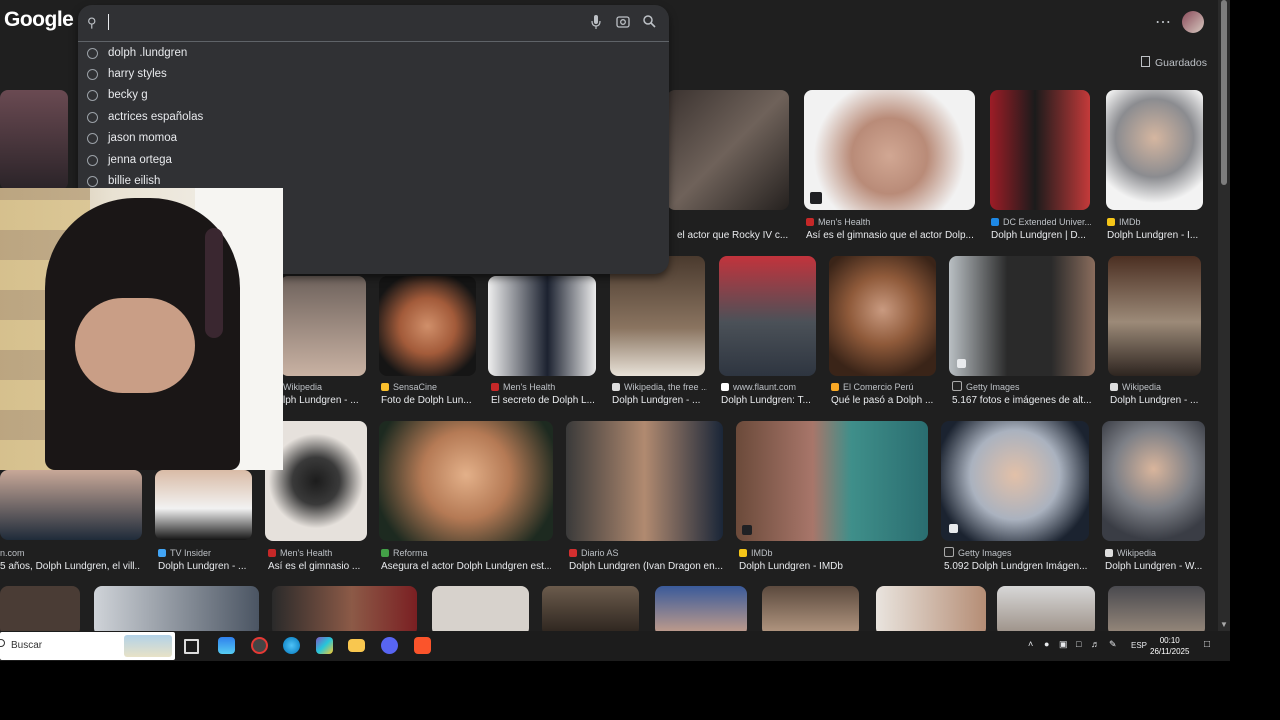 The height and width of the screenshot is (720, 1280). I want to click on scroll-down-arrow-icon: ▼, so click(1224, 624).